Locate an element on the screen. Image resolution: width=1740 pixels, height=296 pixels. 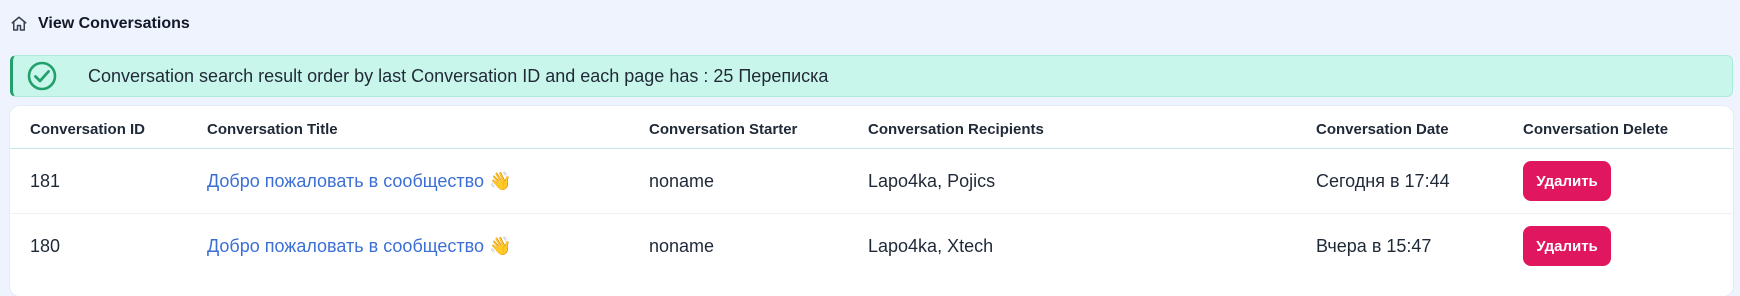
conversation-id: 181 is located at coordinates (45, 181).